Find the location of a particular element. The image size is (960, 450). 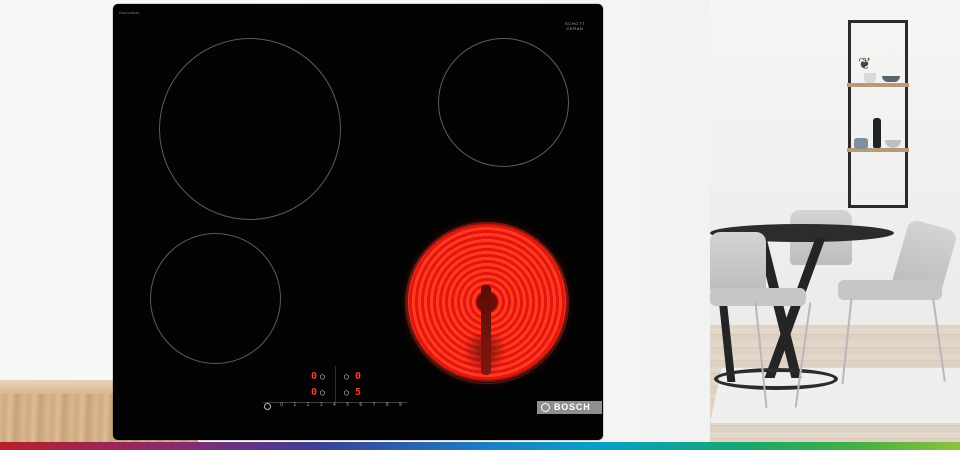

slider-tick-label: 3 is located at coordinates (321, 405).